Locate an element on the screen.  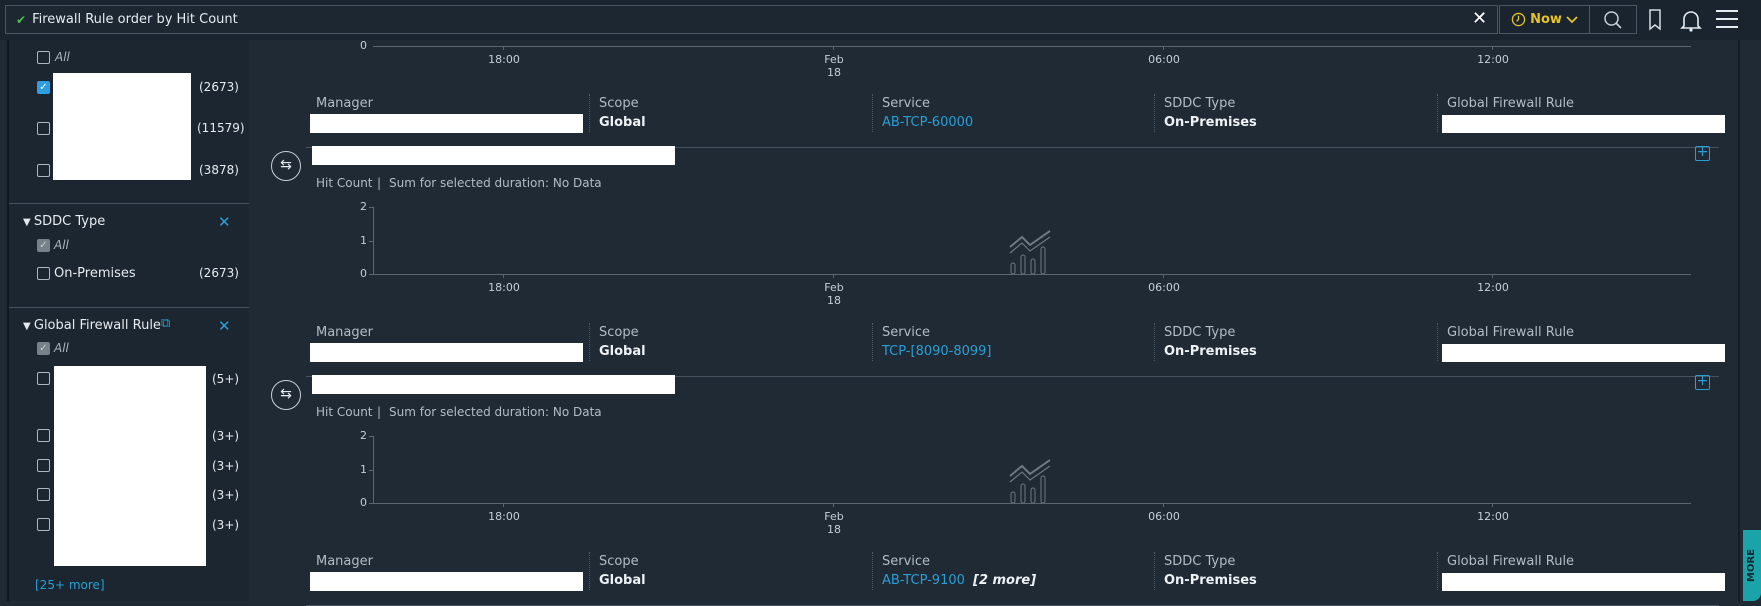
global-firewall-rule-header: ▼ Global Firewall Rule is located at coordinates (92, 325).